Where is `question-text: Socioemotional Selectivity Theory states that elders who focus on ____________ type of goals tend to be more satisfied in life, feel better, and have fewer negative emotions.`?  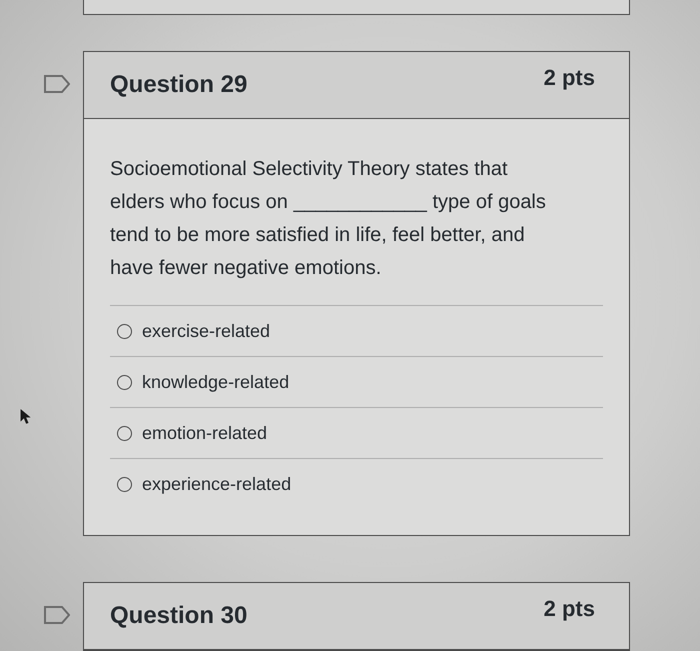
question-text: Socioemotional Selectivity Theory states that elders who focus on ____________ type of goals tend to be more satisfied in life, feel better, and have fewer negative emotions. is located at coordinates (328, 219).